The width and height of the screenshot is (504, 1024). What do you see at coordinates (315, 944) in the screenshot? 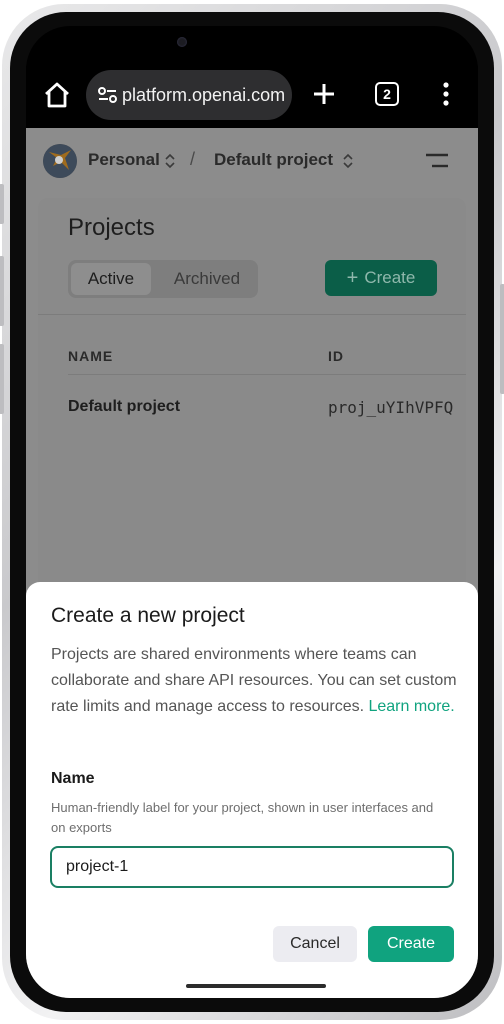
I see `cancel-button: Cancel` at bounding box center [315, 944].